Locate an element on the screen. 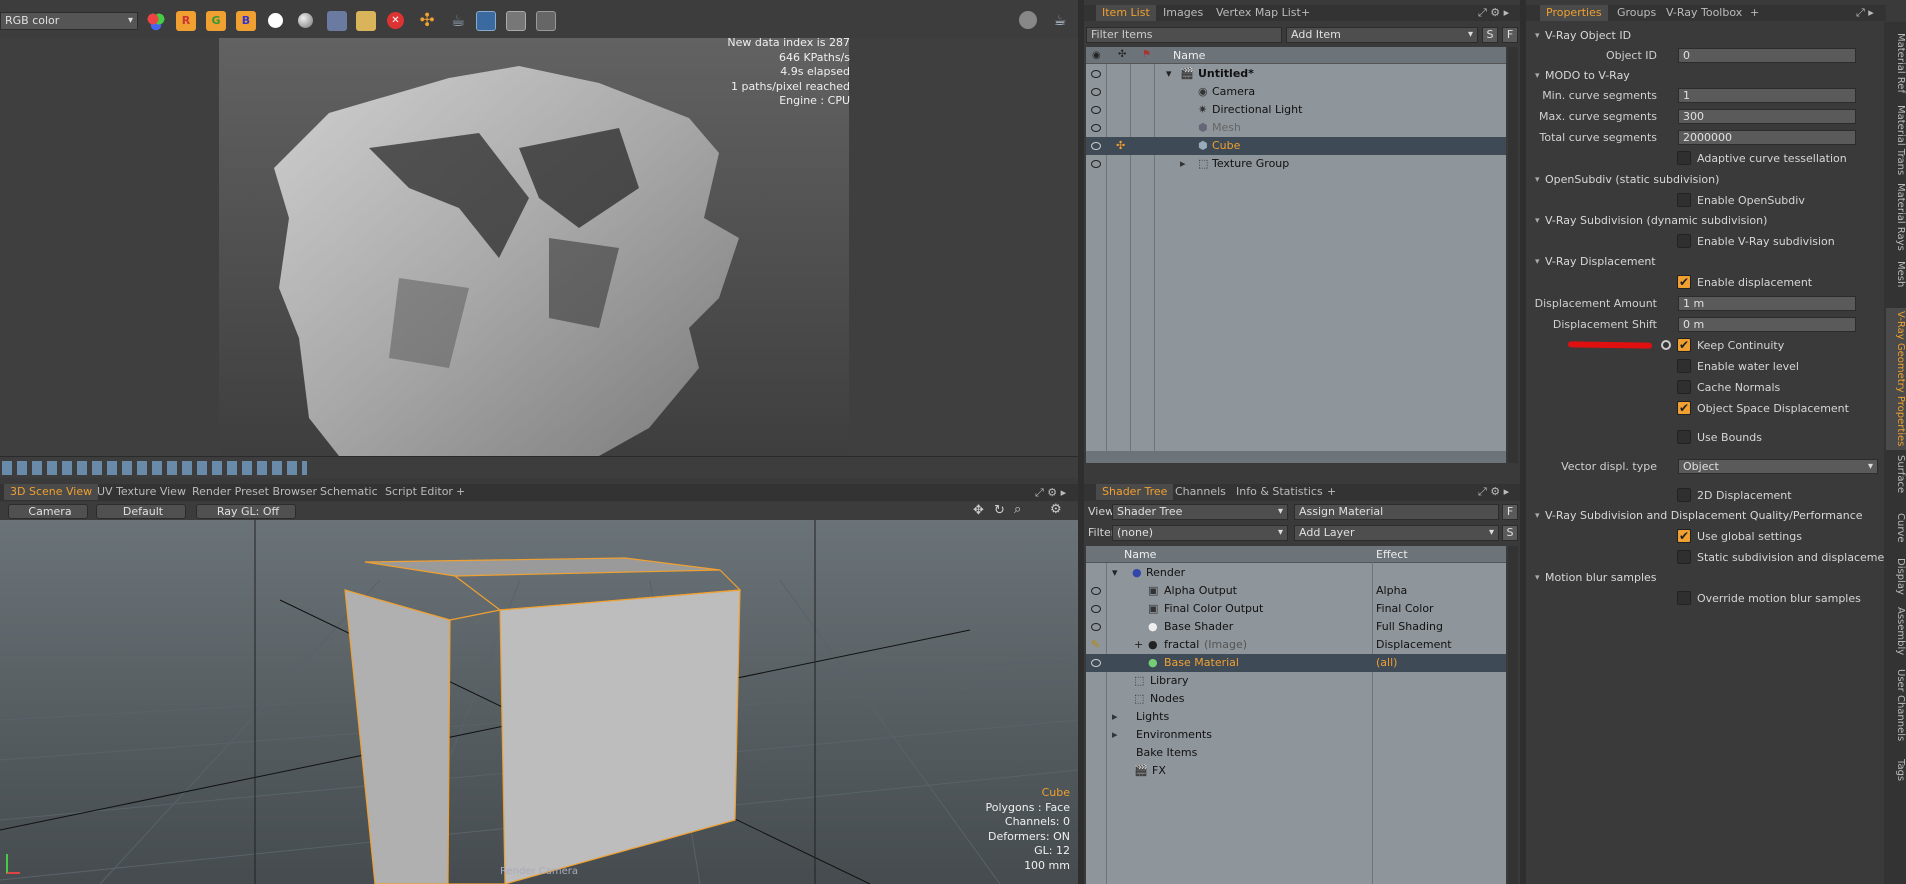  compare-icon is located at coordinates (516, 21).